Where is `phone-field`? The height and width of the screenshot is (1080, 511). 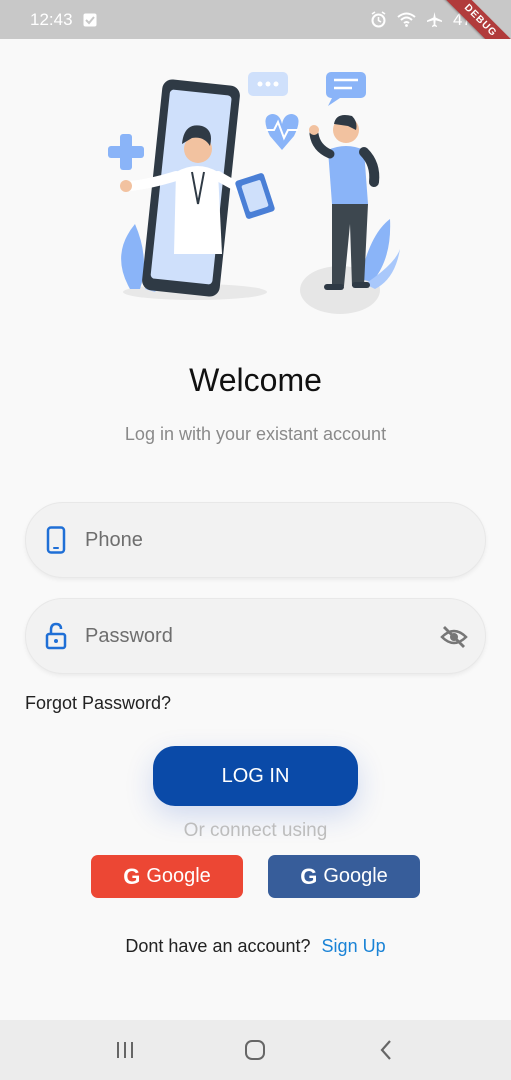 phone-field is located at coordinates (255, 540).